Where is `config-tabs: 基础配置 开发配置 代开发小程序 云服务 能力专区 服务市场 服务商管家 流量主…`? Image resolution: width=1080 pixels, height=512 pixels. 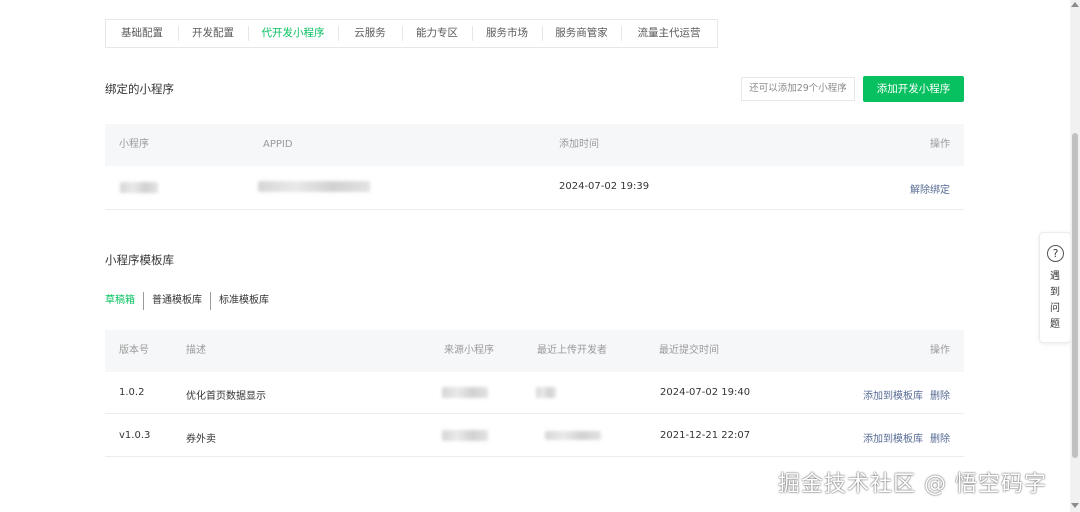
config-tabs: 基础配置 开发配置 代开发小程序 云服务 能力专区 服务市场 服务商管家 流量主… is located at coordinates (411, 33).